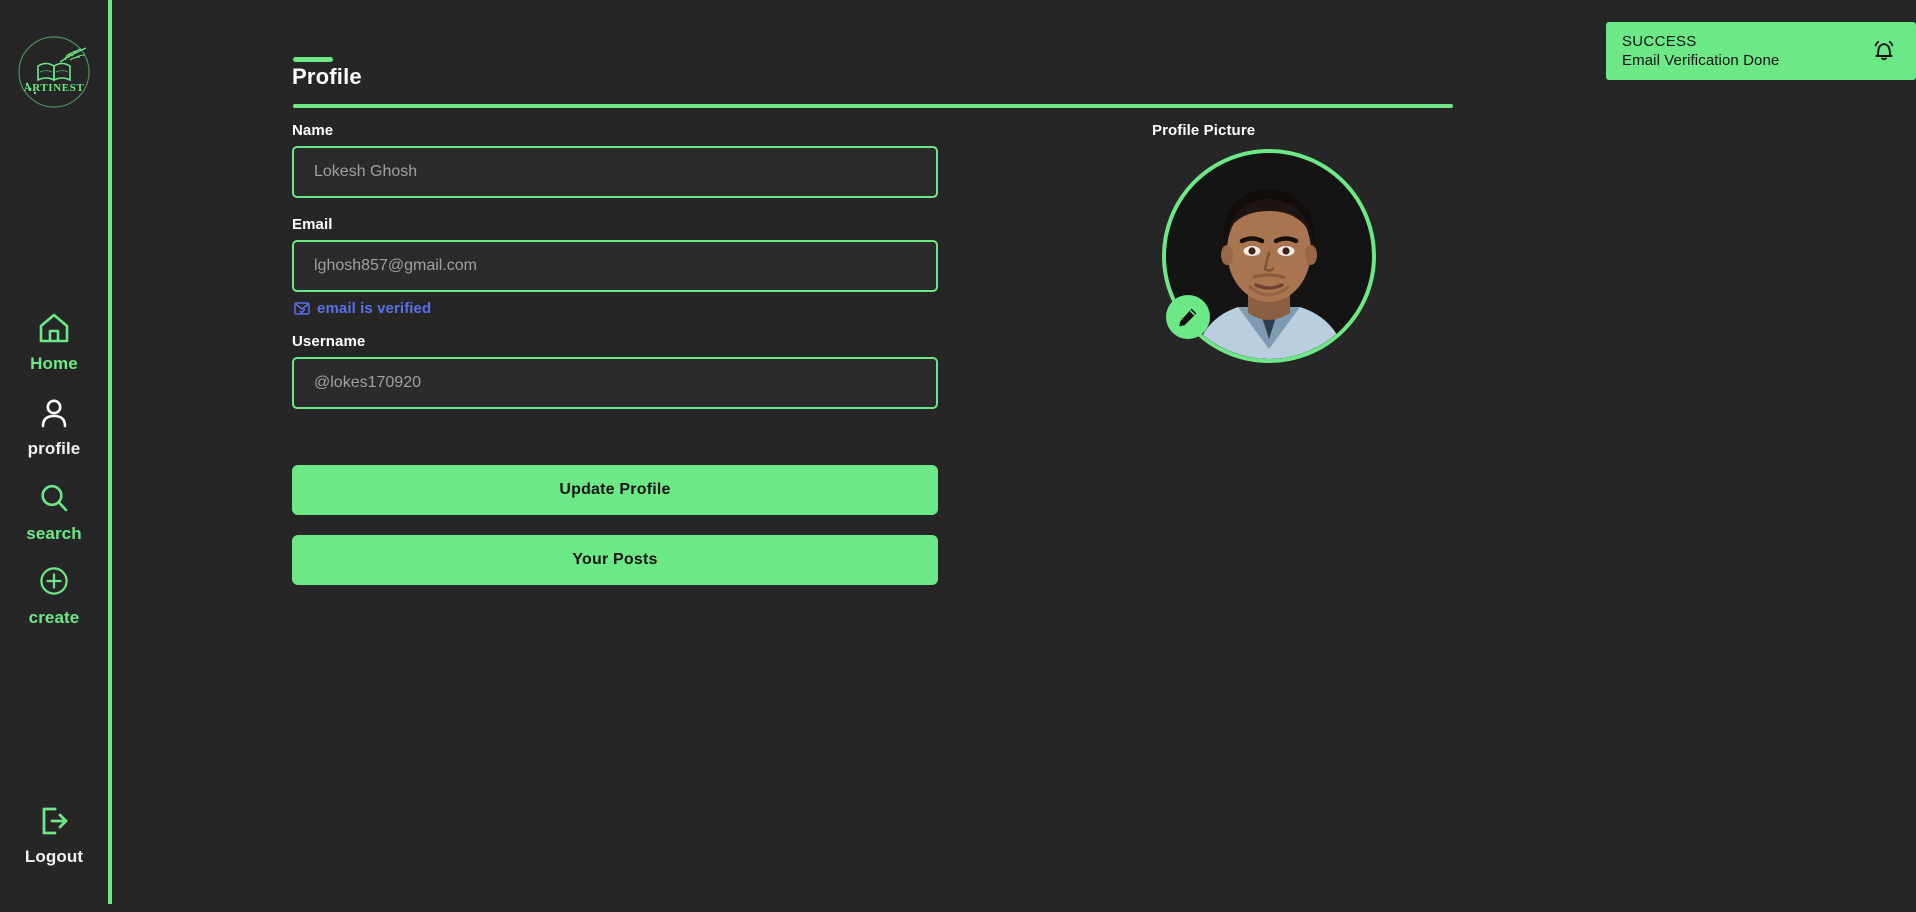  What do you see at coordinates (873, 106) in the screenshot?
I see `page-title-rule` at bounding box center [873, 106].